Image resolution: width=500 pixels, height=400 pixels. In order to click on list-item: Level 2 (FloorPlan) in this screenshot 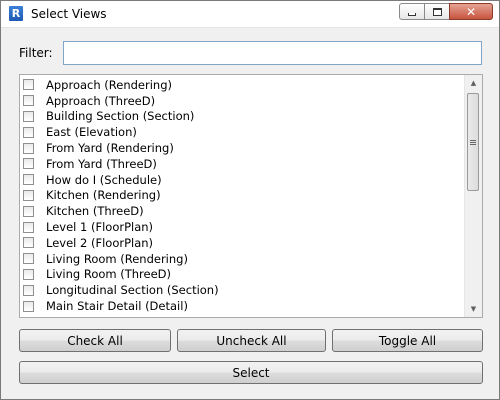, I will do `click(242, 243)`.